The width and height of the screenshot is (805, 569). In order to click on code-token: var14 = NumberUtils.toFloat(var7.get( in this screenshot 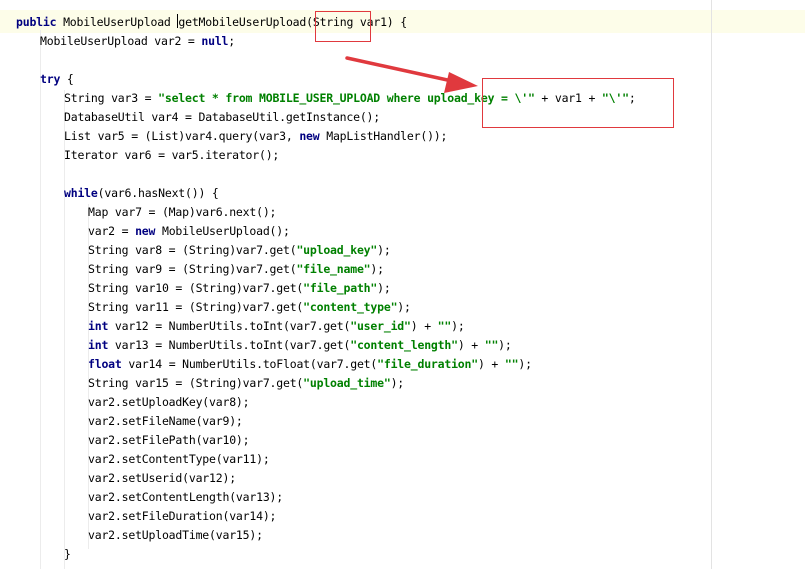, I will do `click(249, 364)`.